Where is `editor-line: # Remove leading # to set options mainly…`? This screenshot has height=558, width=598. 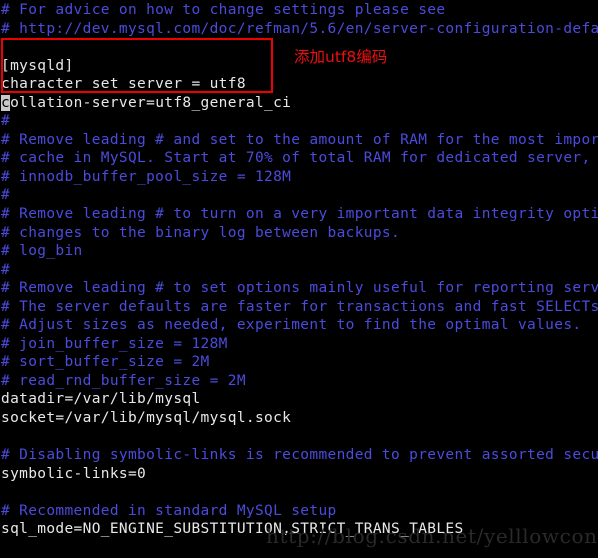 editor-line: # Remove leading # to set options mainly… is located at coordinates (299, 288).